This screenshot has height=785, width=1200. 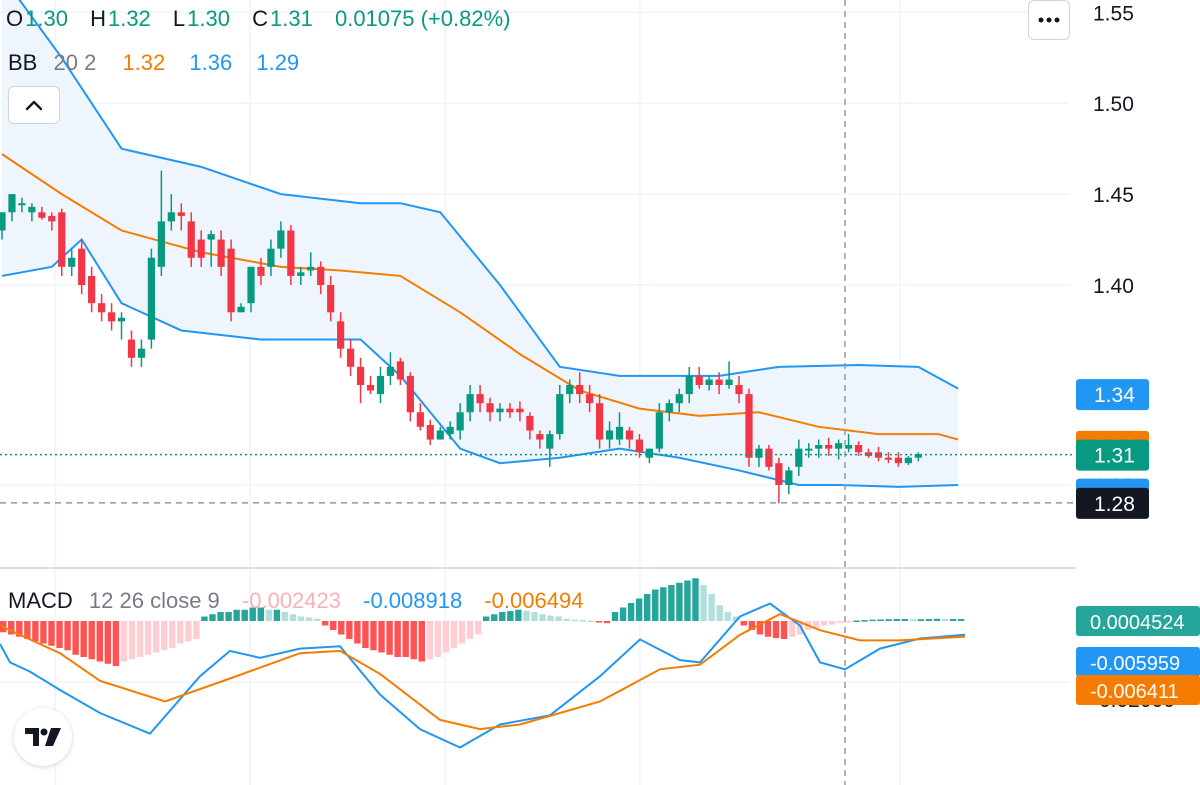 What do you see at coordinates (1049, 20) in the screenshot?
I see `more-options-button` at bounding box center [1049, 20].